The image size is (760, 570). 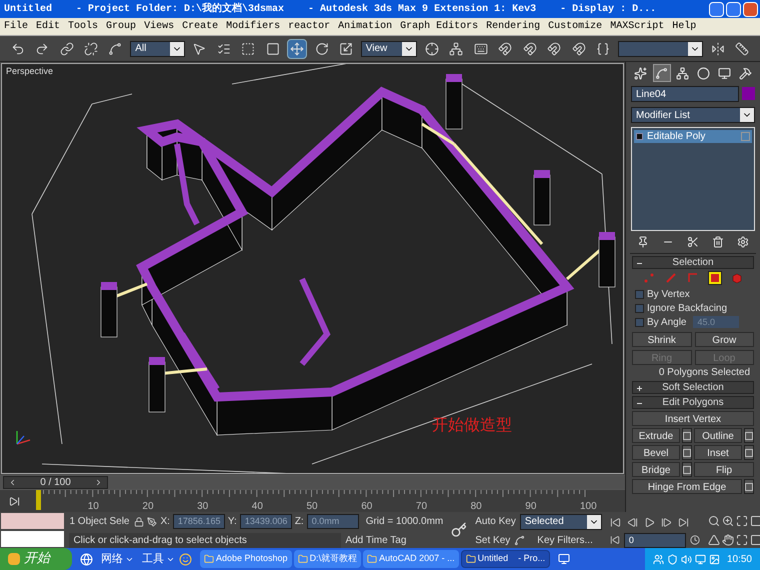 I want to click on panel-button: Hinge From Edge, so click(x=687, y=486).